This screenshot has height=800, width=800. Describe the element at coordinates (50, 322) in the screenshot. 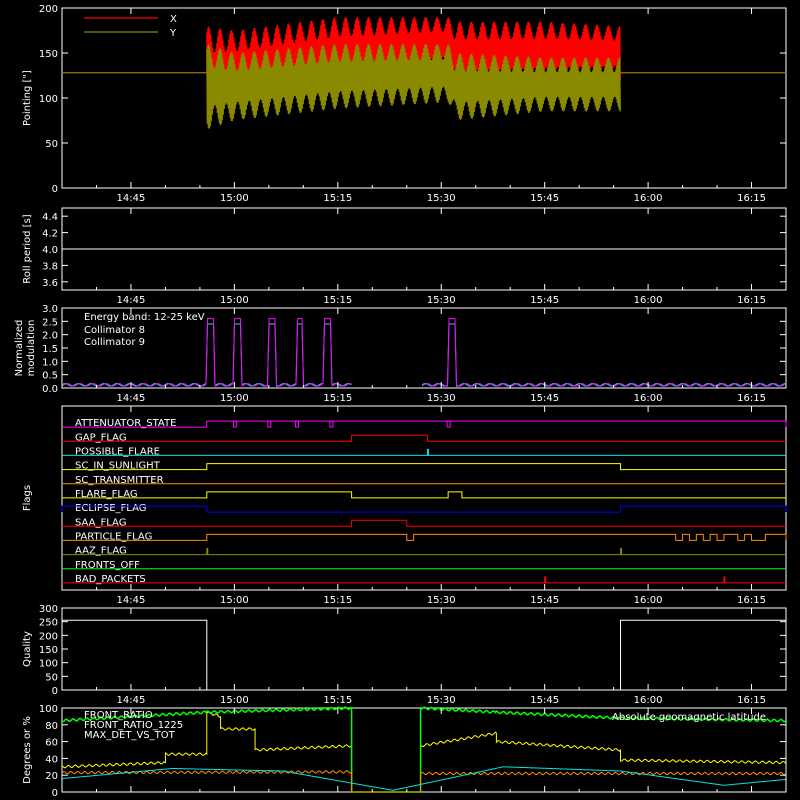

I see `modulation-ytick-label: 2.5` at that location.